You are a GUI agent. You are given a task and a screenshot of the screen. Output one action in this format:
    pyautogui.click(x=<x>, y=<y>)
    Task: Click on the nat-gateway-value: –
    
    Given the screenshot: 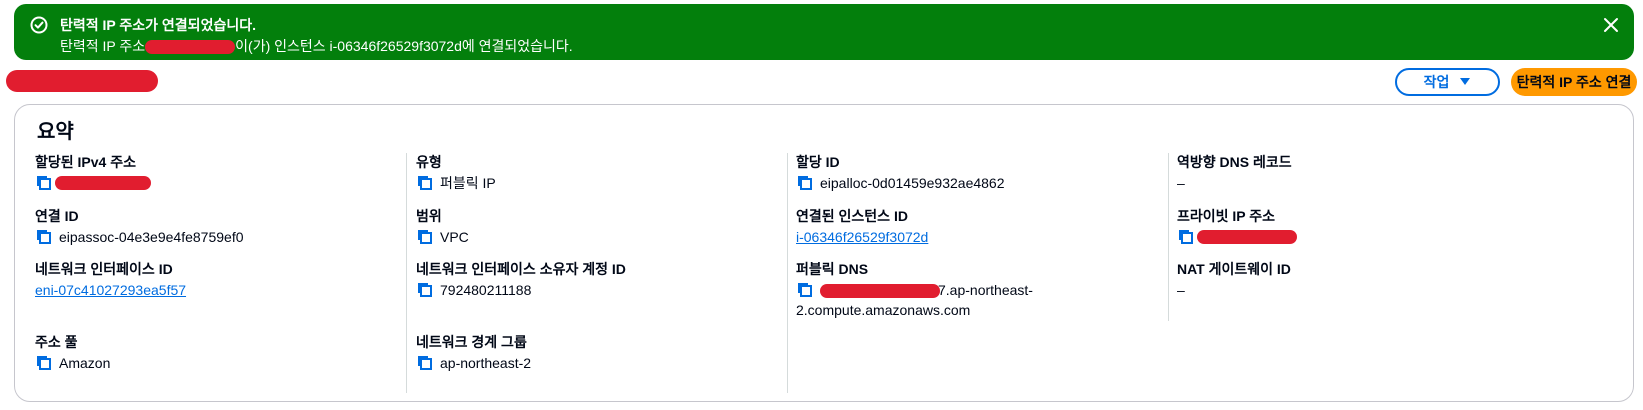 What is the action you would take?
    pyautogui.click(x=1234, y=290)
    